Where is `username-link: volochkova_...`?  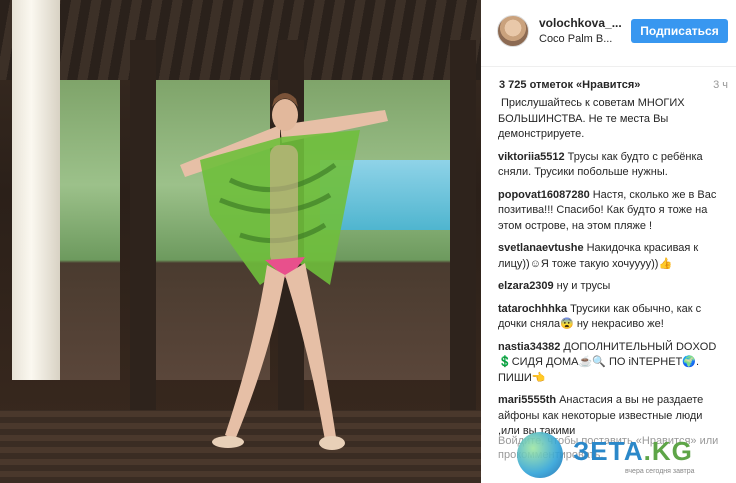 username-link: volochkova_... is located at coordinates (580, 23).